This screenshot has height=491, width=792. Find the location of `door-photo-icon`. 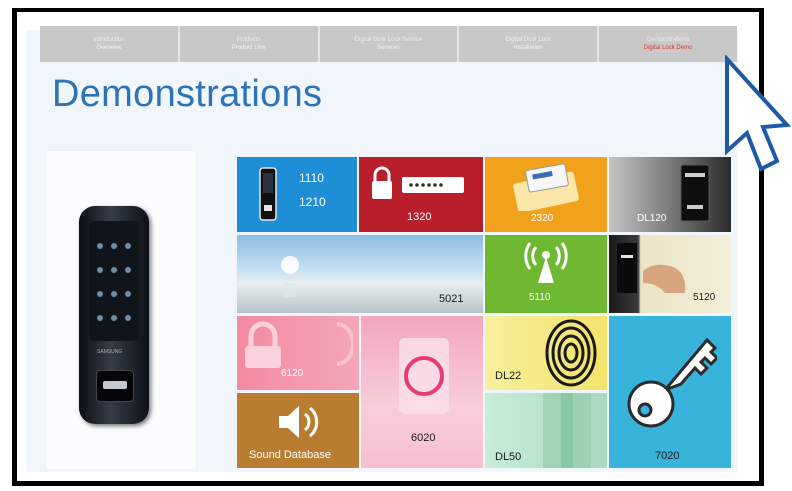

door-photo-icon is located at coordinates (567, 430).